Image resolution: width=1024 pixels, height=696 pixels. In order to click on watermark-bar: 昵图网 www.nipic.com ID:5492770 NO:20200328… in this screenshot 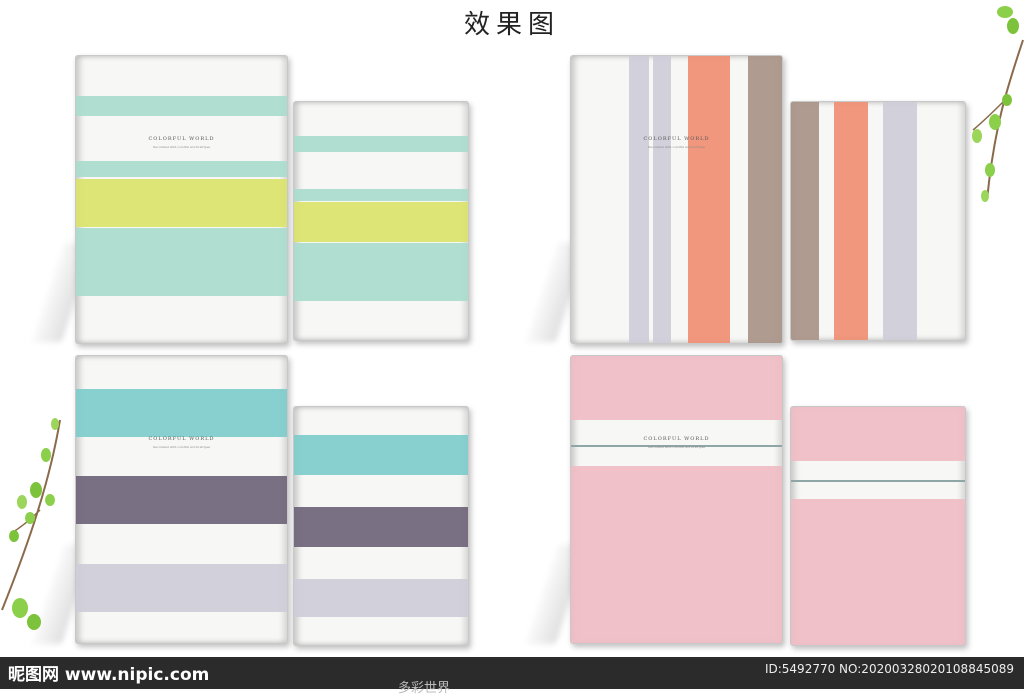, I will do `click(512, 676)`.